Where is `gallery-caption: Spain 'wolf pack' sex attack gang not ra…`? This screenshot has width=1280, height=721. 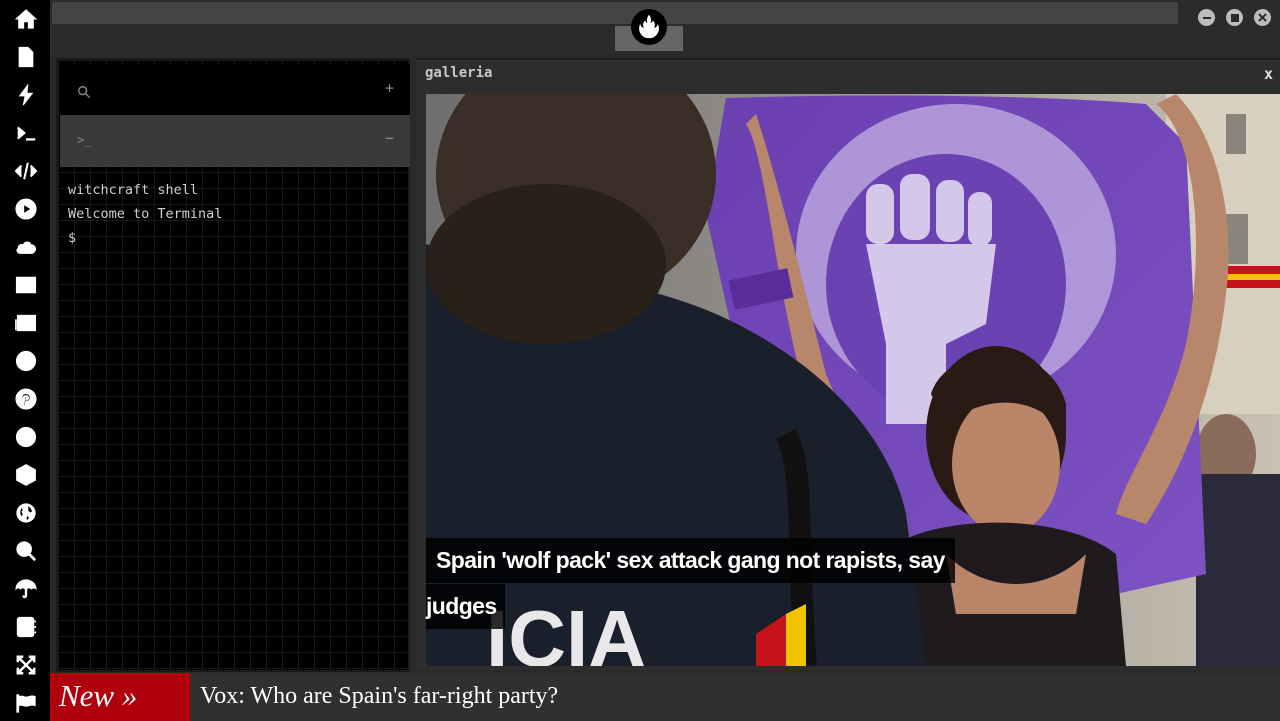
gallery-caption: Spain 'wolf pack' sex attack gang not ra… is located at coordinates (690, 560).